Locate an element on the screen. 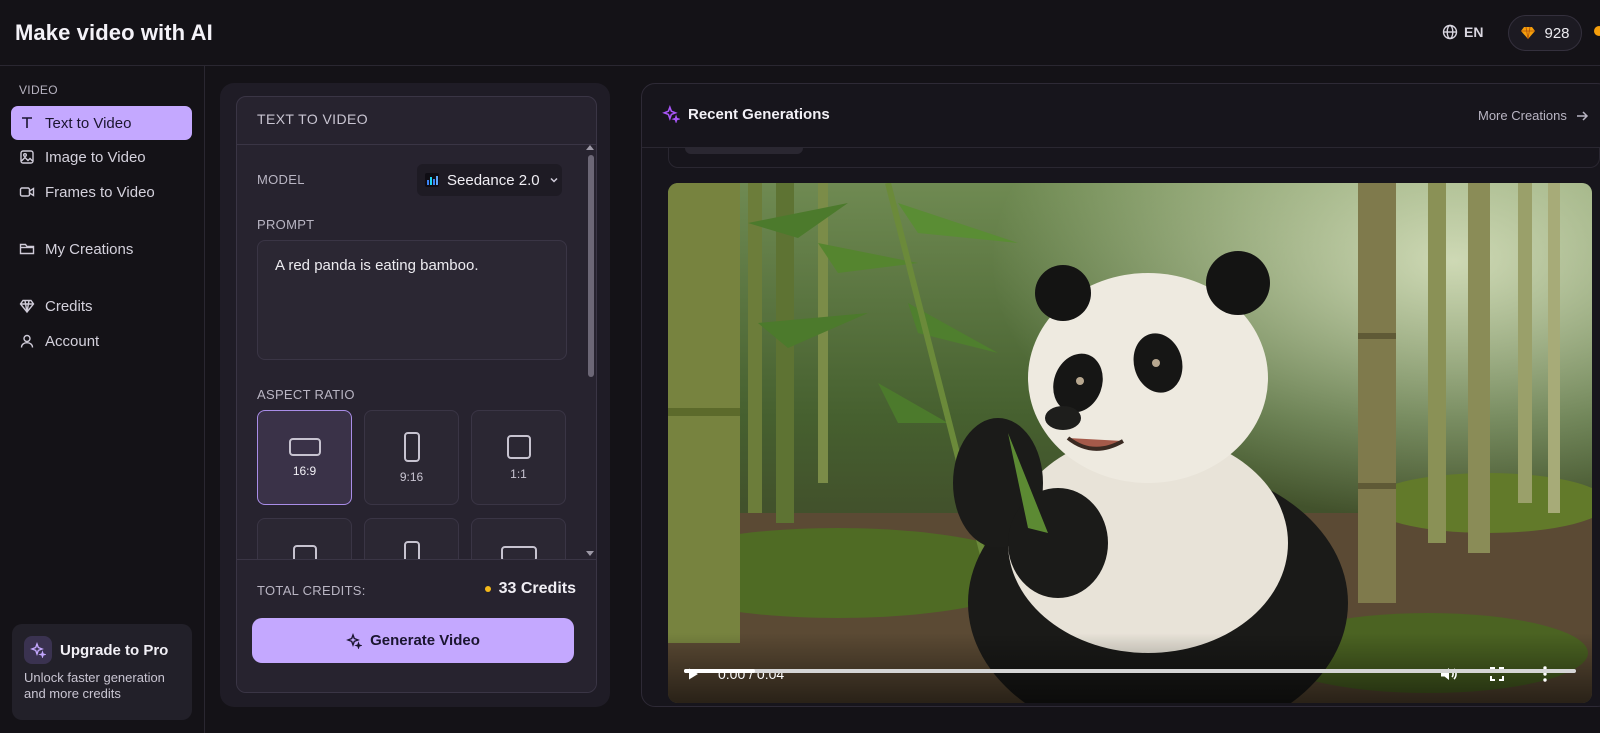  video-controls: 0:00 / 0:04 is located at coordinates (1130, 668).